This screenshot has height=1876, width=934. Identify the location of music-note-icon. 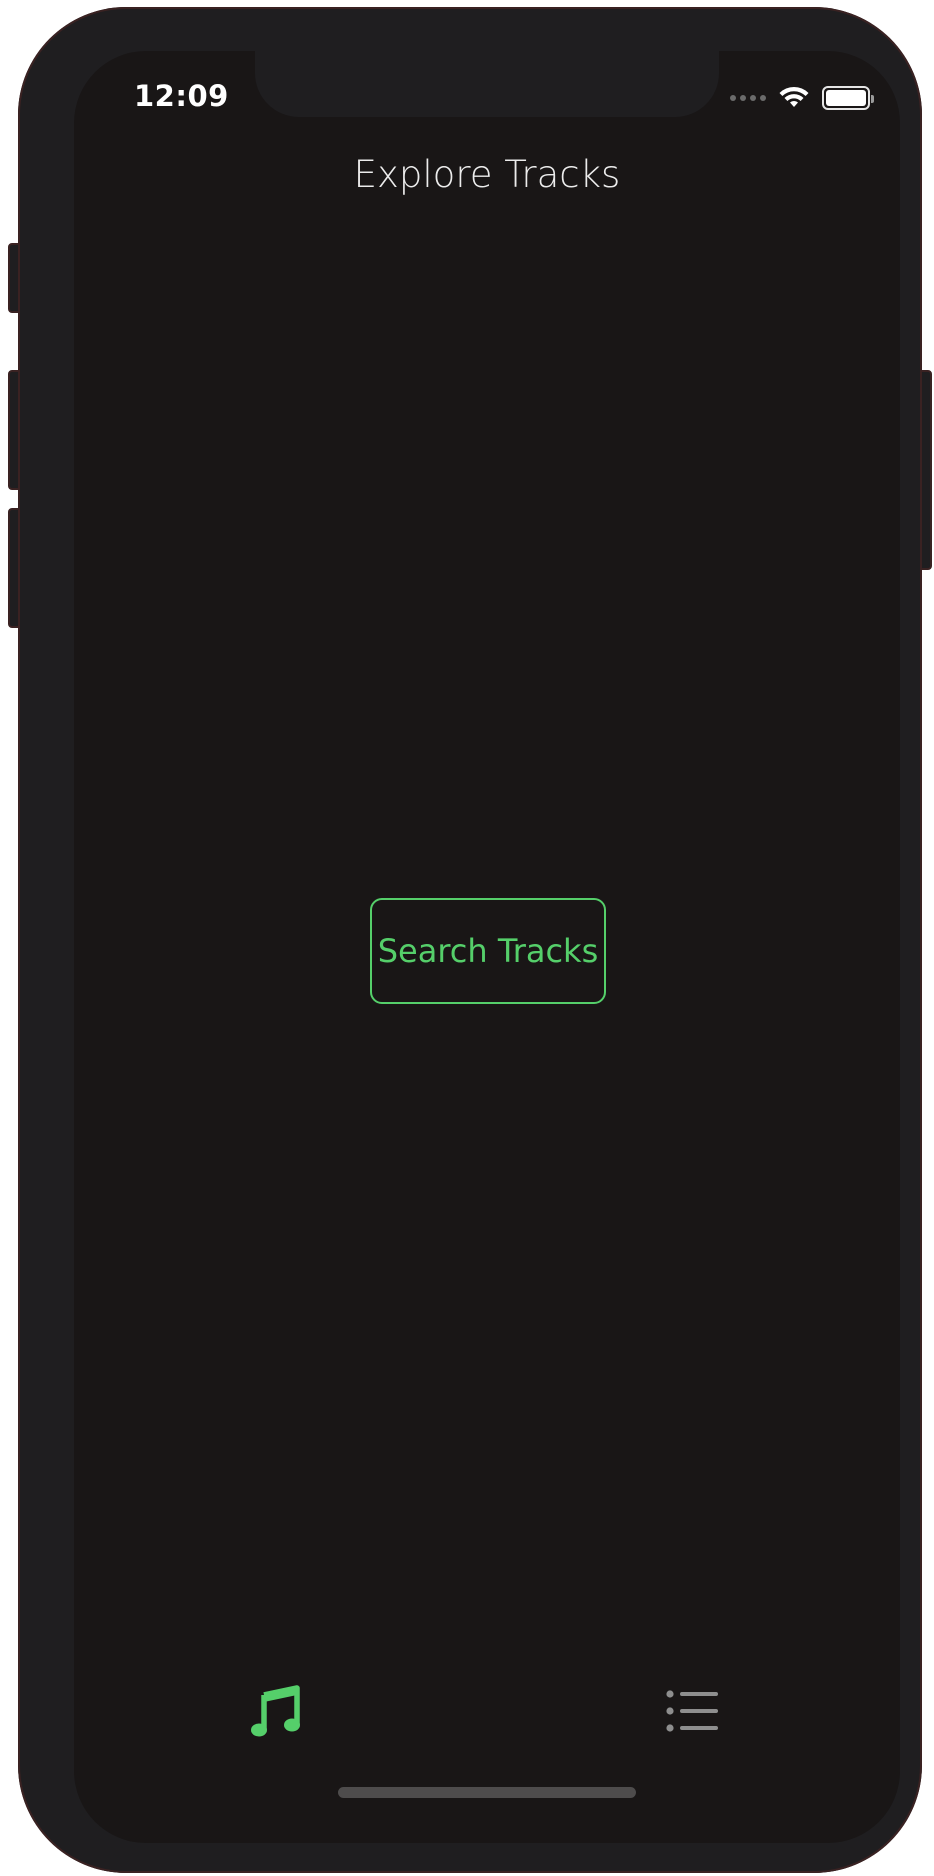
(275, 1711).